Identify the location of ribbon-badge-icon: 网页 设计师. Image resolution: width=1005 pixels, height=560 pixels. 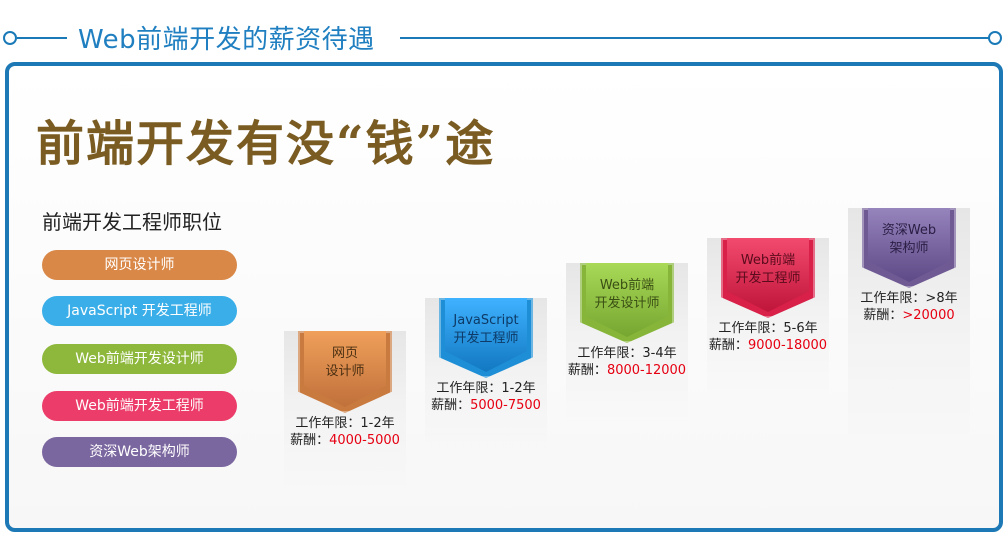
(345, 372).